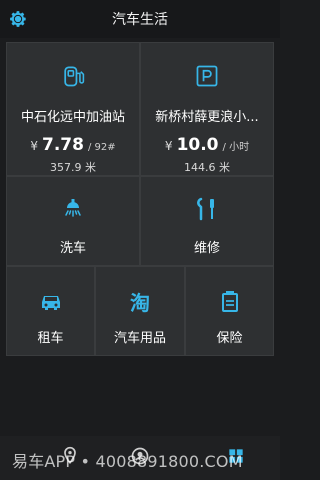 The height and width of the screenshot is (480, 320). What do you see at coordinates (73, 109) in the screenshot?
I see `gas-station-tile: 中石化远中加油站 ¥ 7.78 / 92# 357.9 米` at bounding box center [73, 109].